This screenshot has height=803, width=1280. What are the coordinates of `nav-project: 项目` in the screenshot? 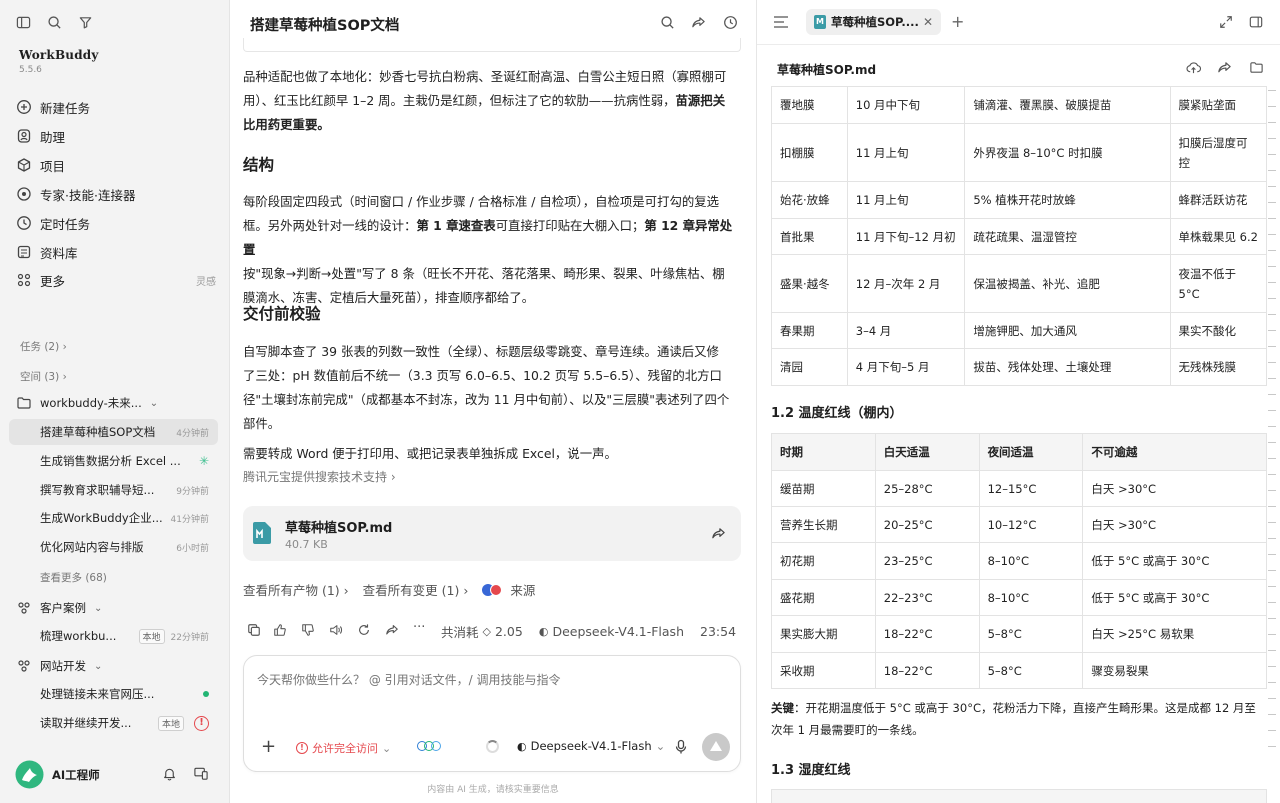 It's located at (116, 165).